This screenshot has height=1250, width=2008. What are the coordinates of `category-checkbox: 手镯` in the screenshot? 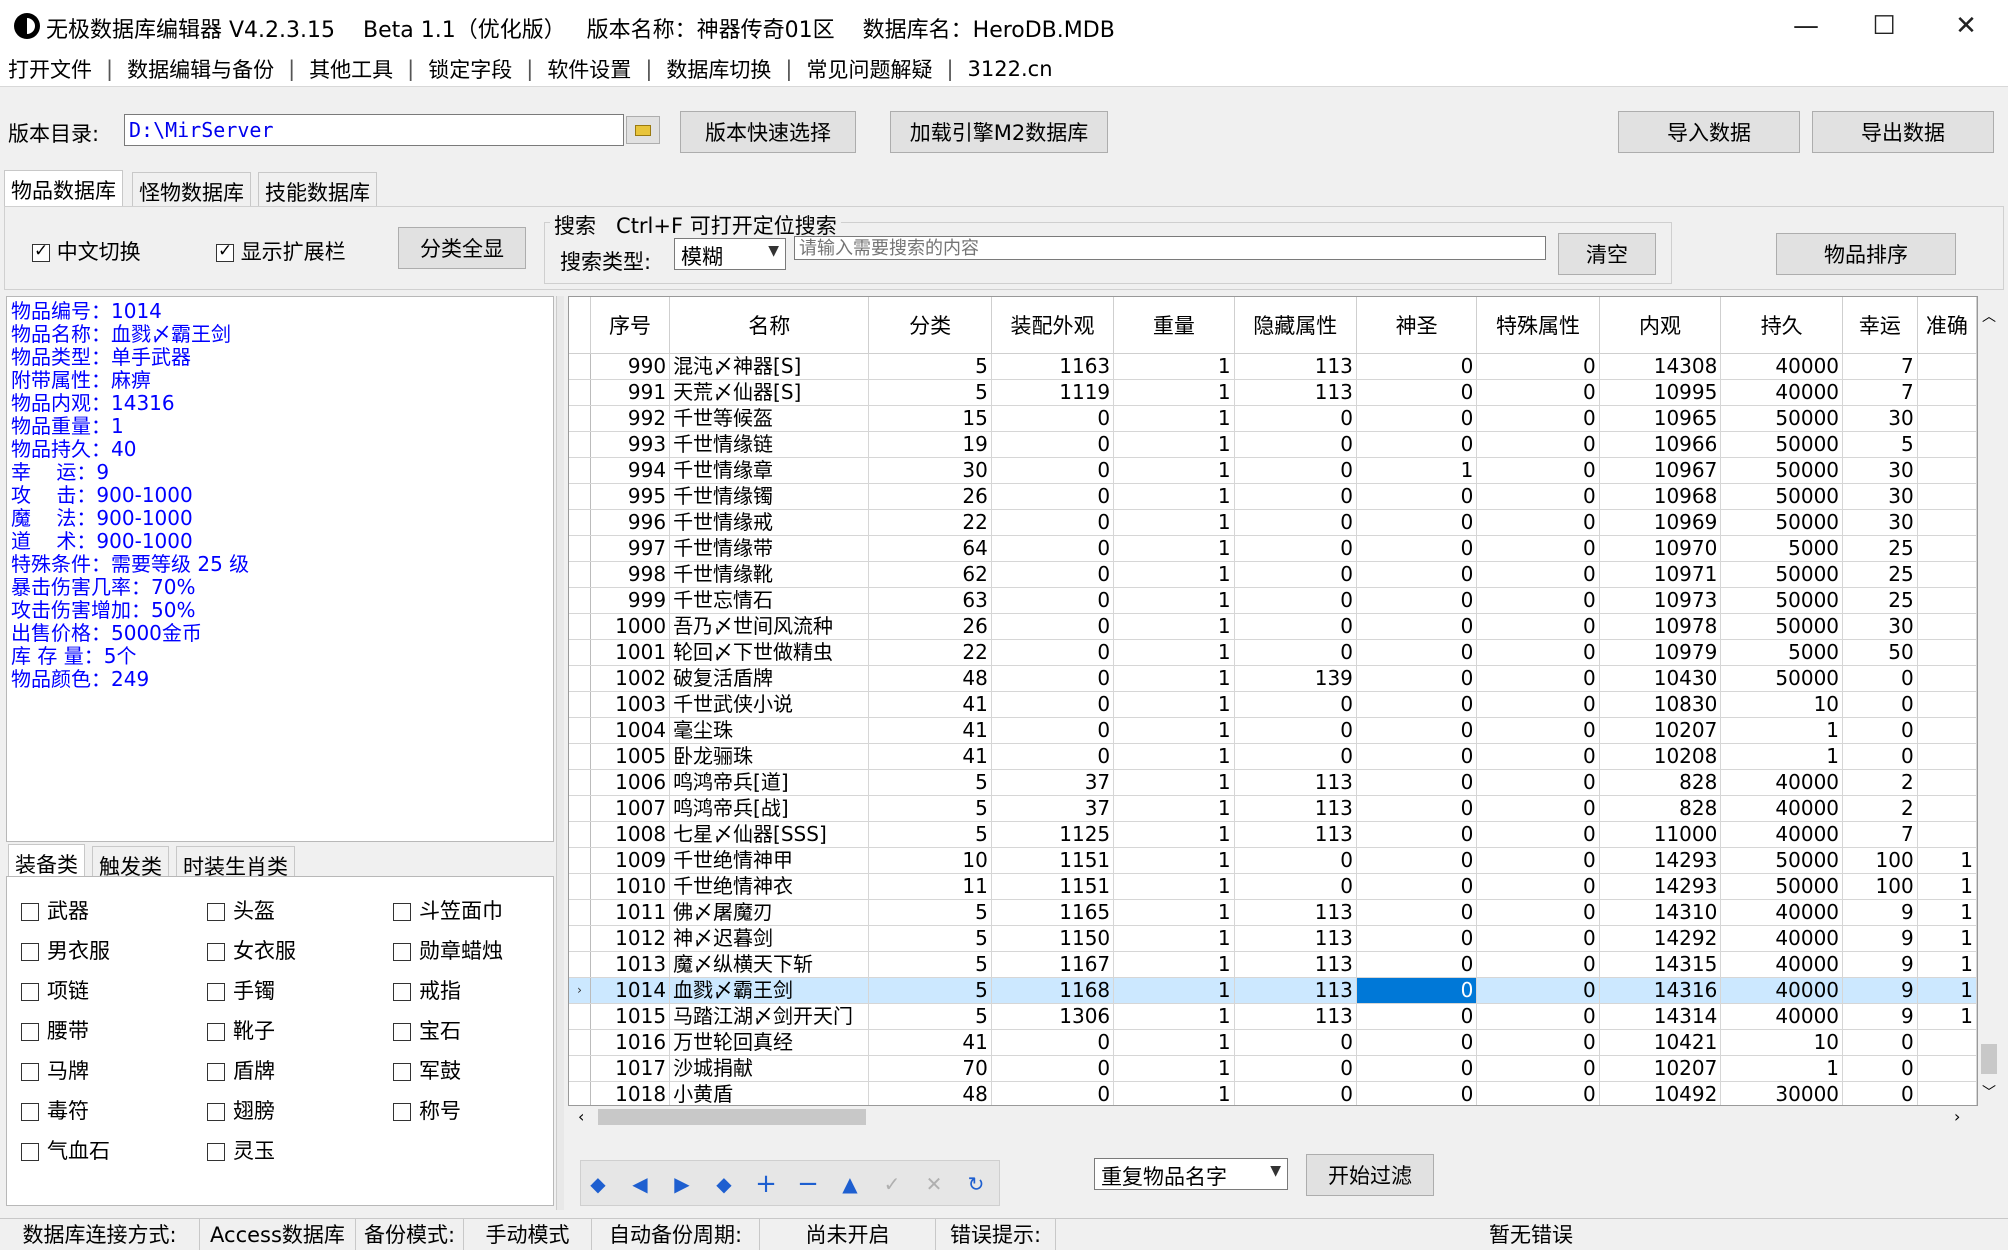 It's located at (241, 990).